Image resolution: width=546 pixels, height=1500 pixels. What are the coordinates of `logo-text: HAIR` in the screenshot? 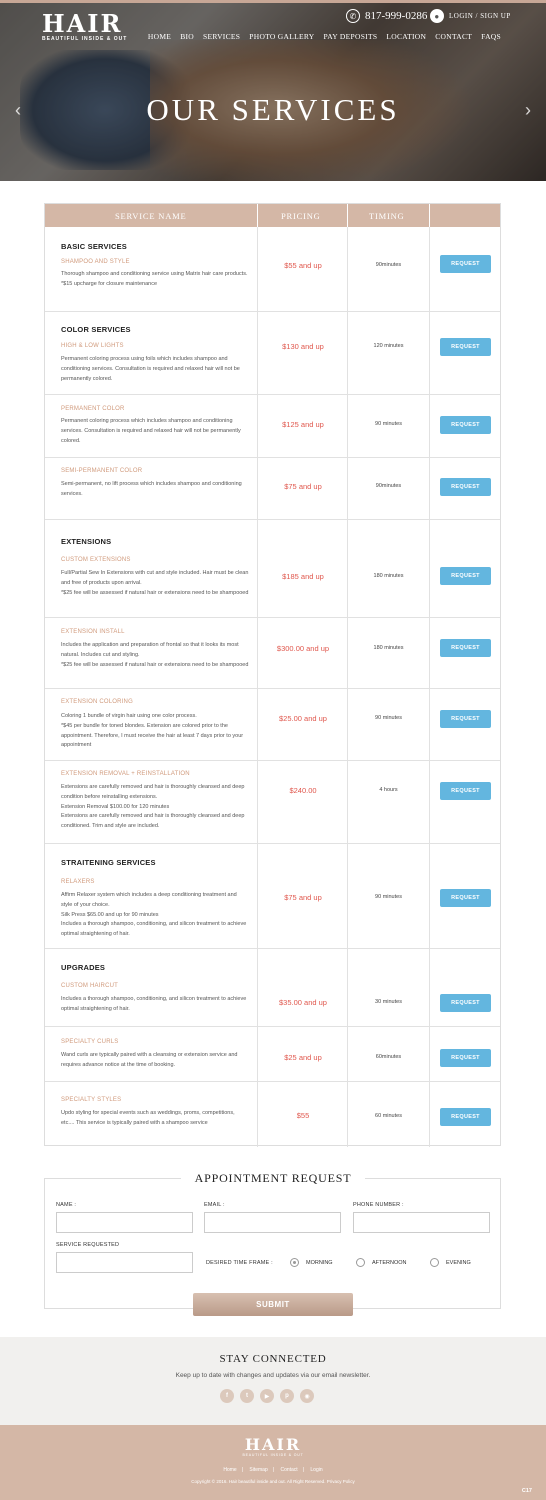 It's located at (82, 23).